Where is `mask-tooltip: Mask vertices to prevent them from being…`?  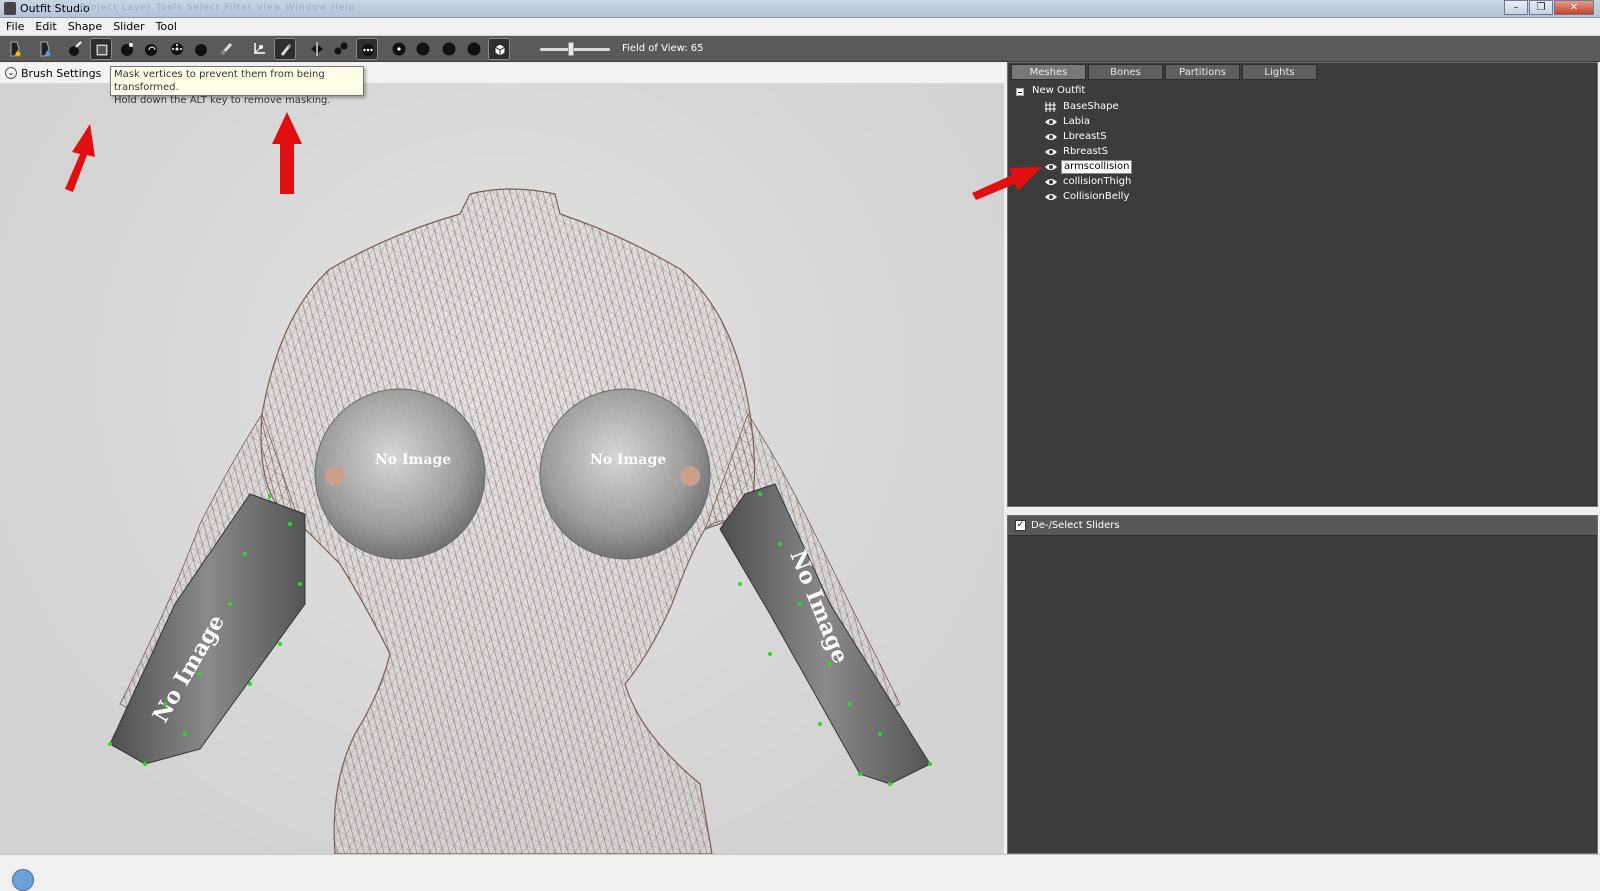 mask-tooltip: Mask vertices to prevent them from being… is located at coordinates (237, 86).